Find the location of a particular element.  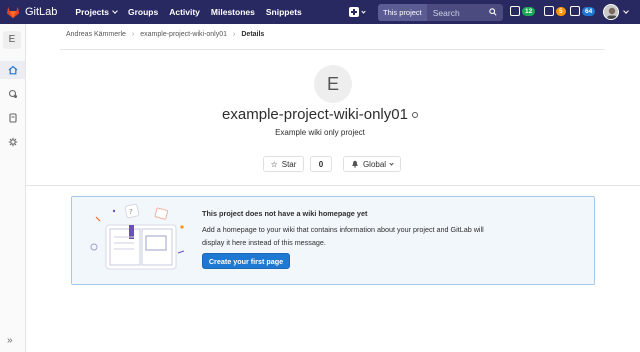

star-icon: ☆ is located at coordinates (274, 164).